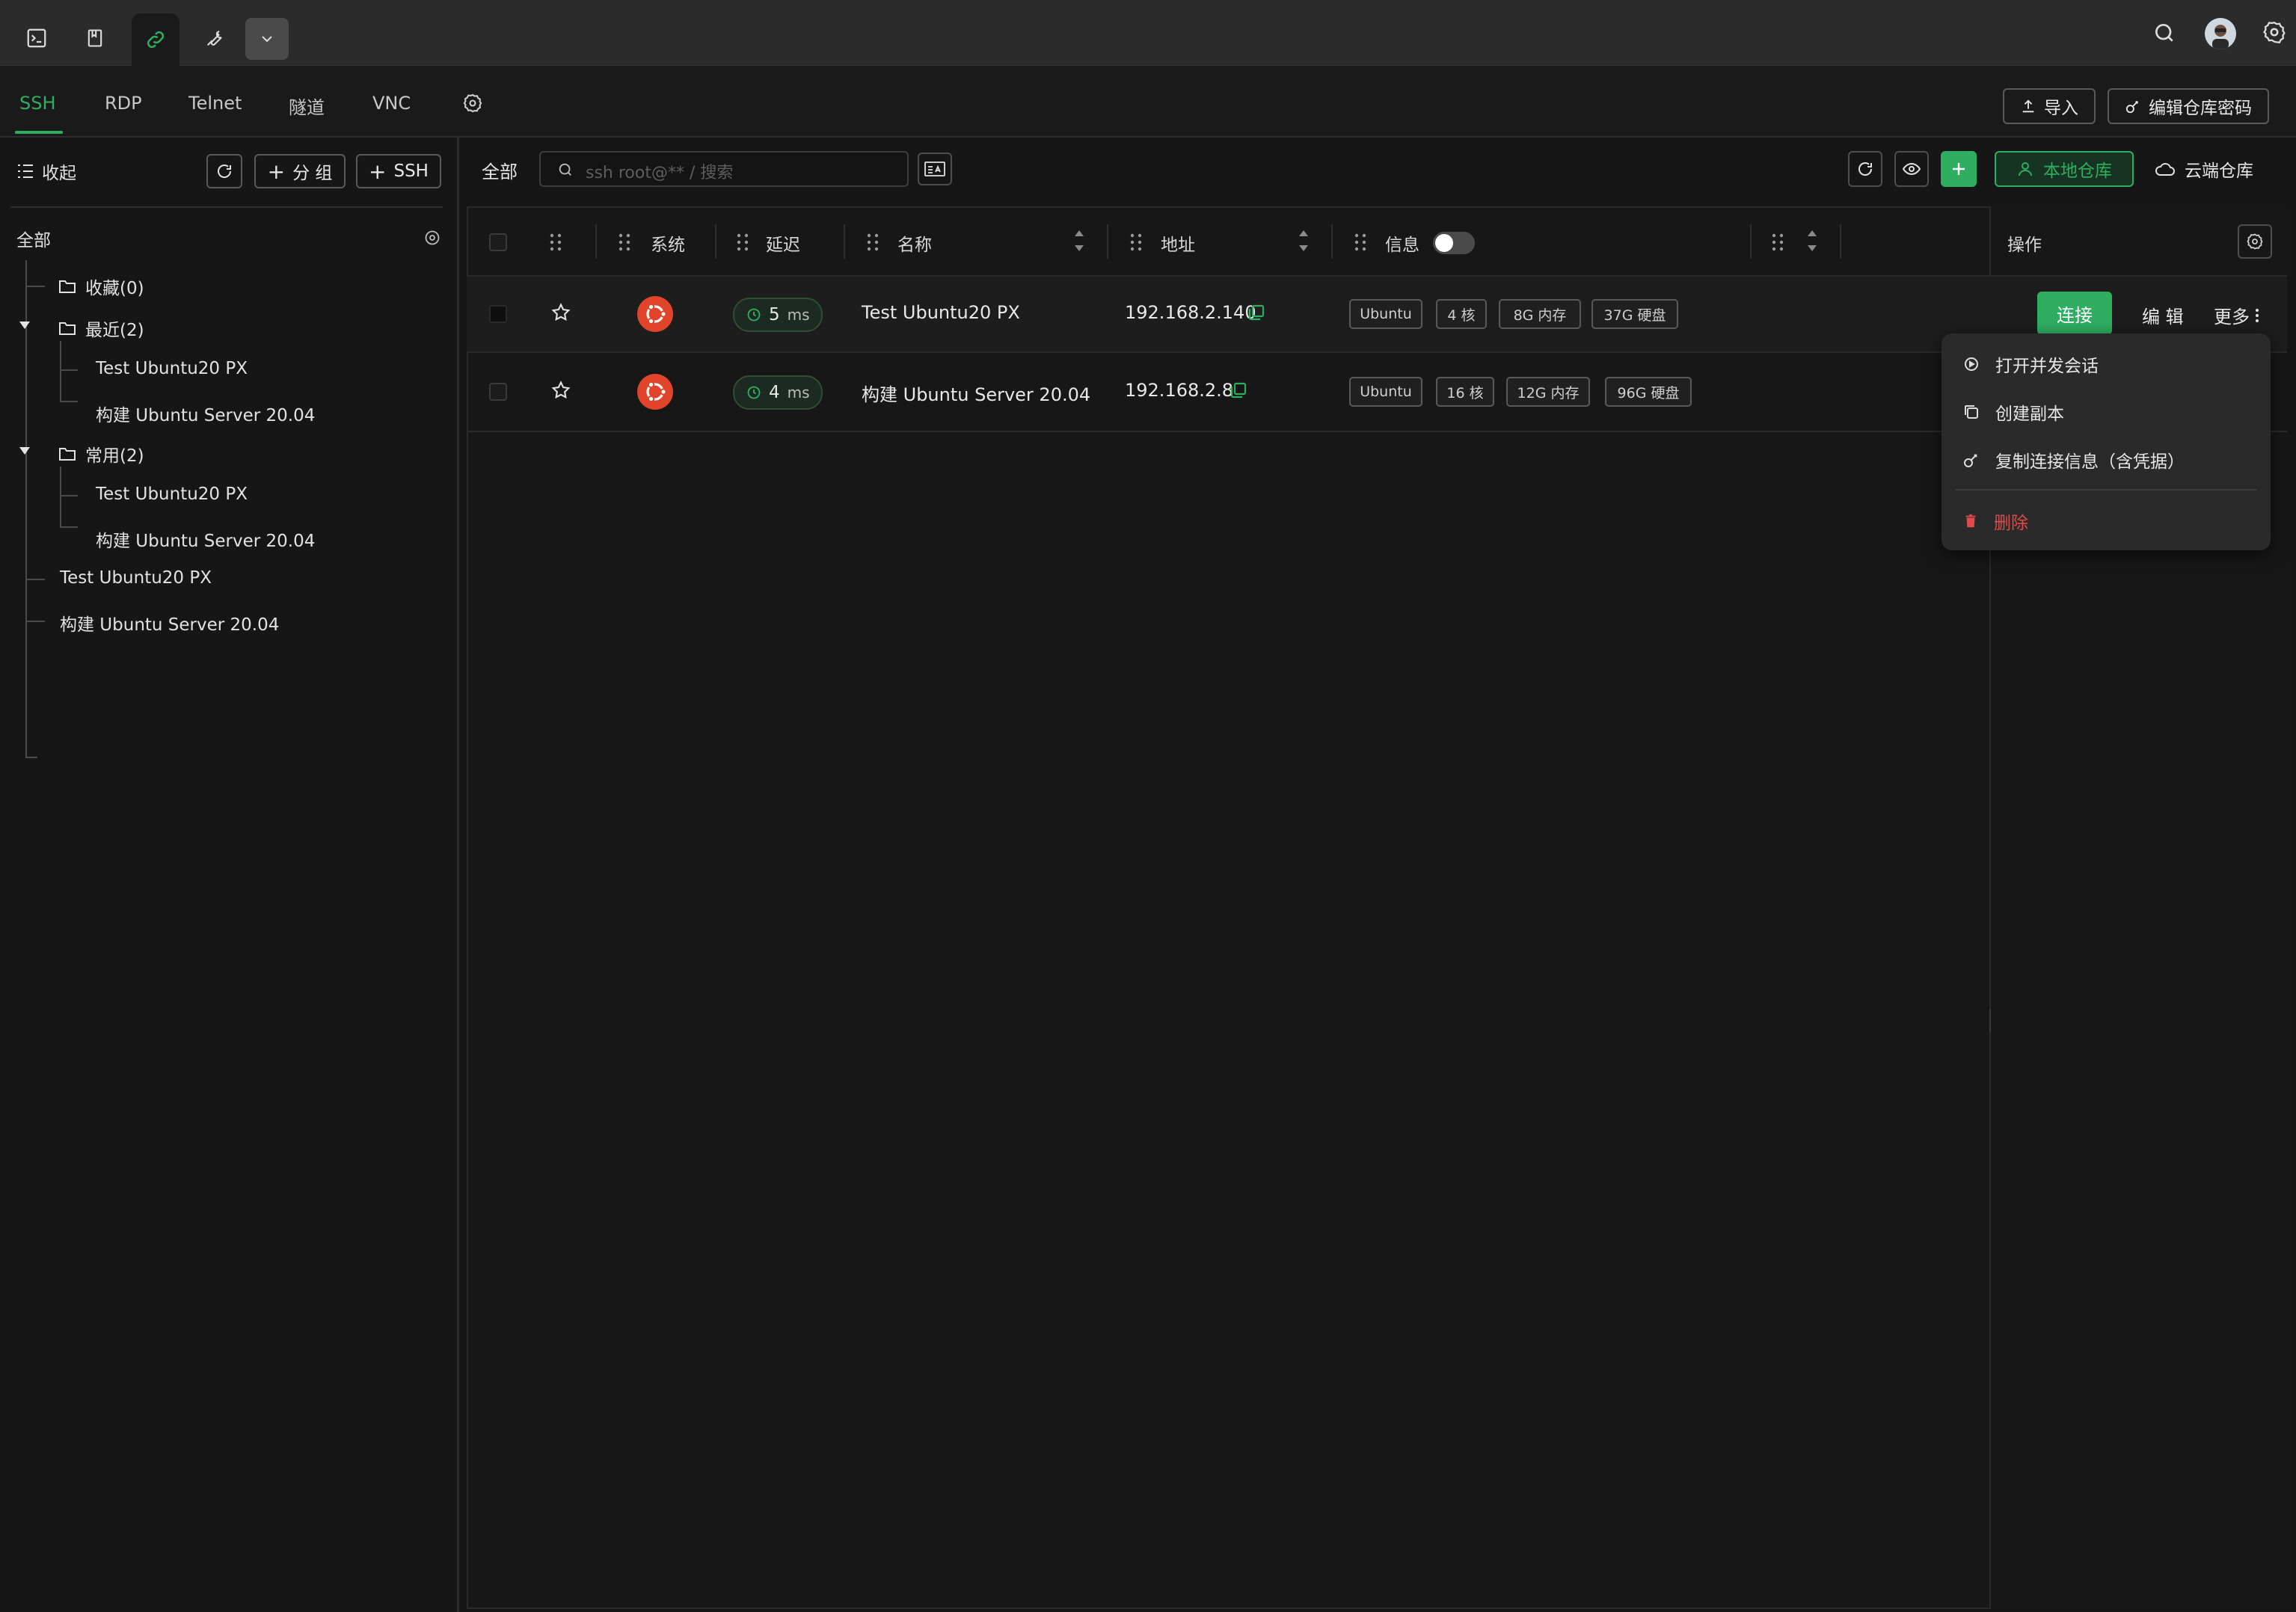  Describe the element at coordinates (1454, 243) in the screenshot. I see `info-toggle-switch` at that location.